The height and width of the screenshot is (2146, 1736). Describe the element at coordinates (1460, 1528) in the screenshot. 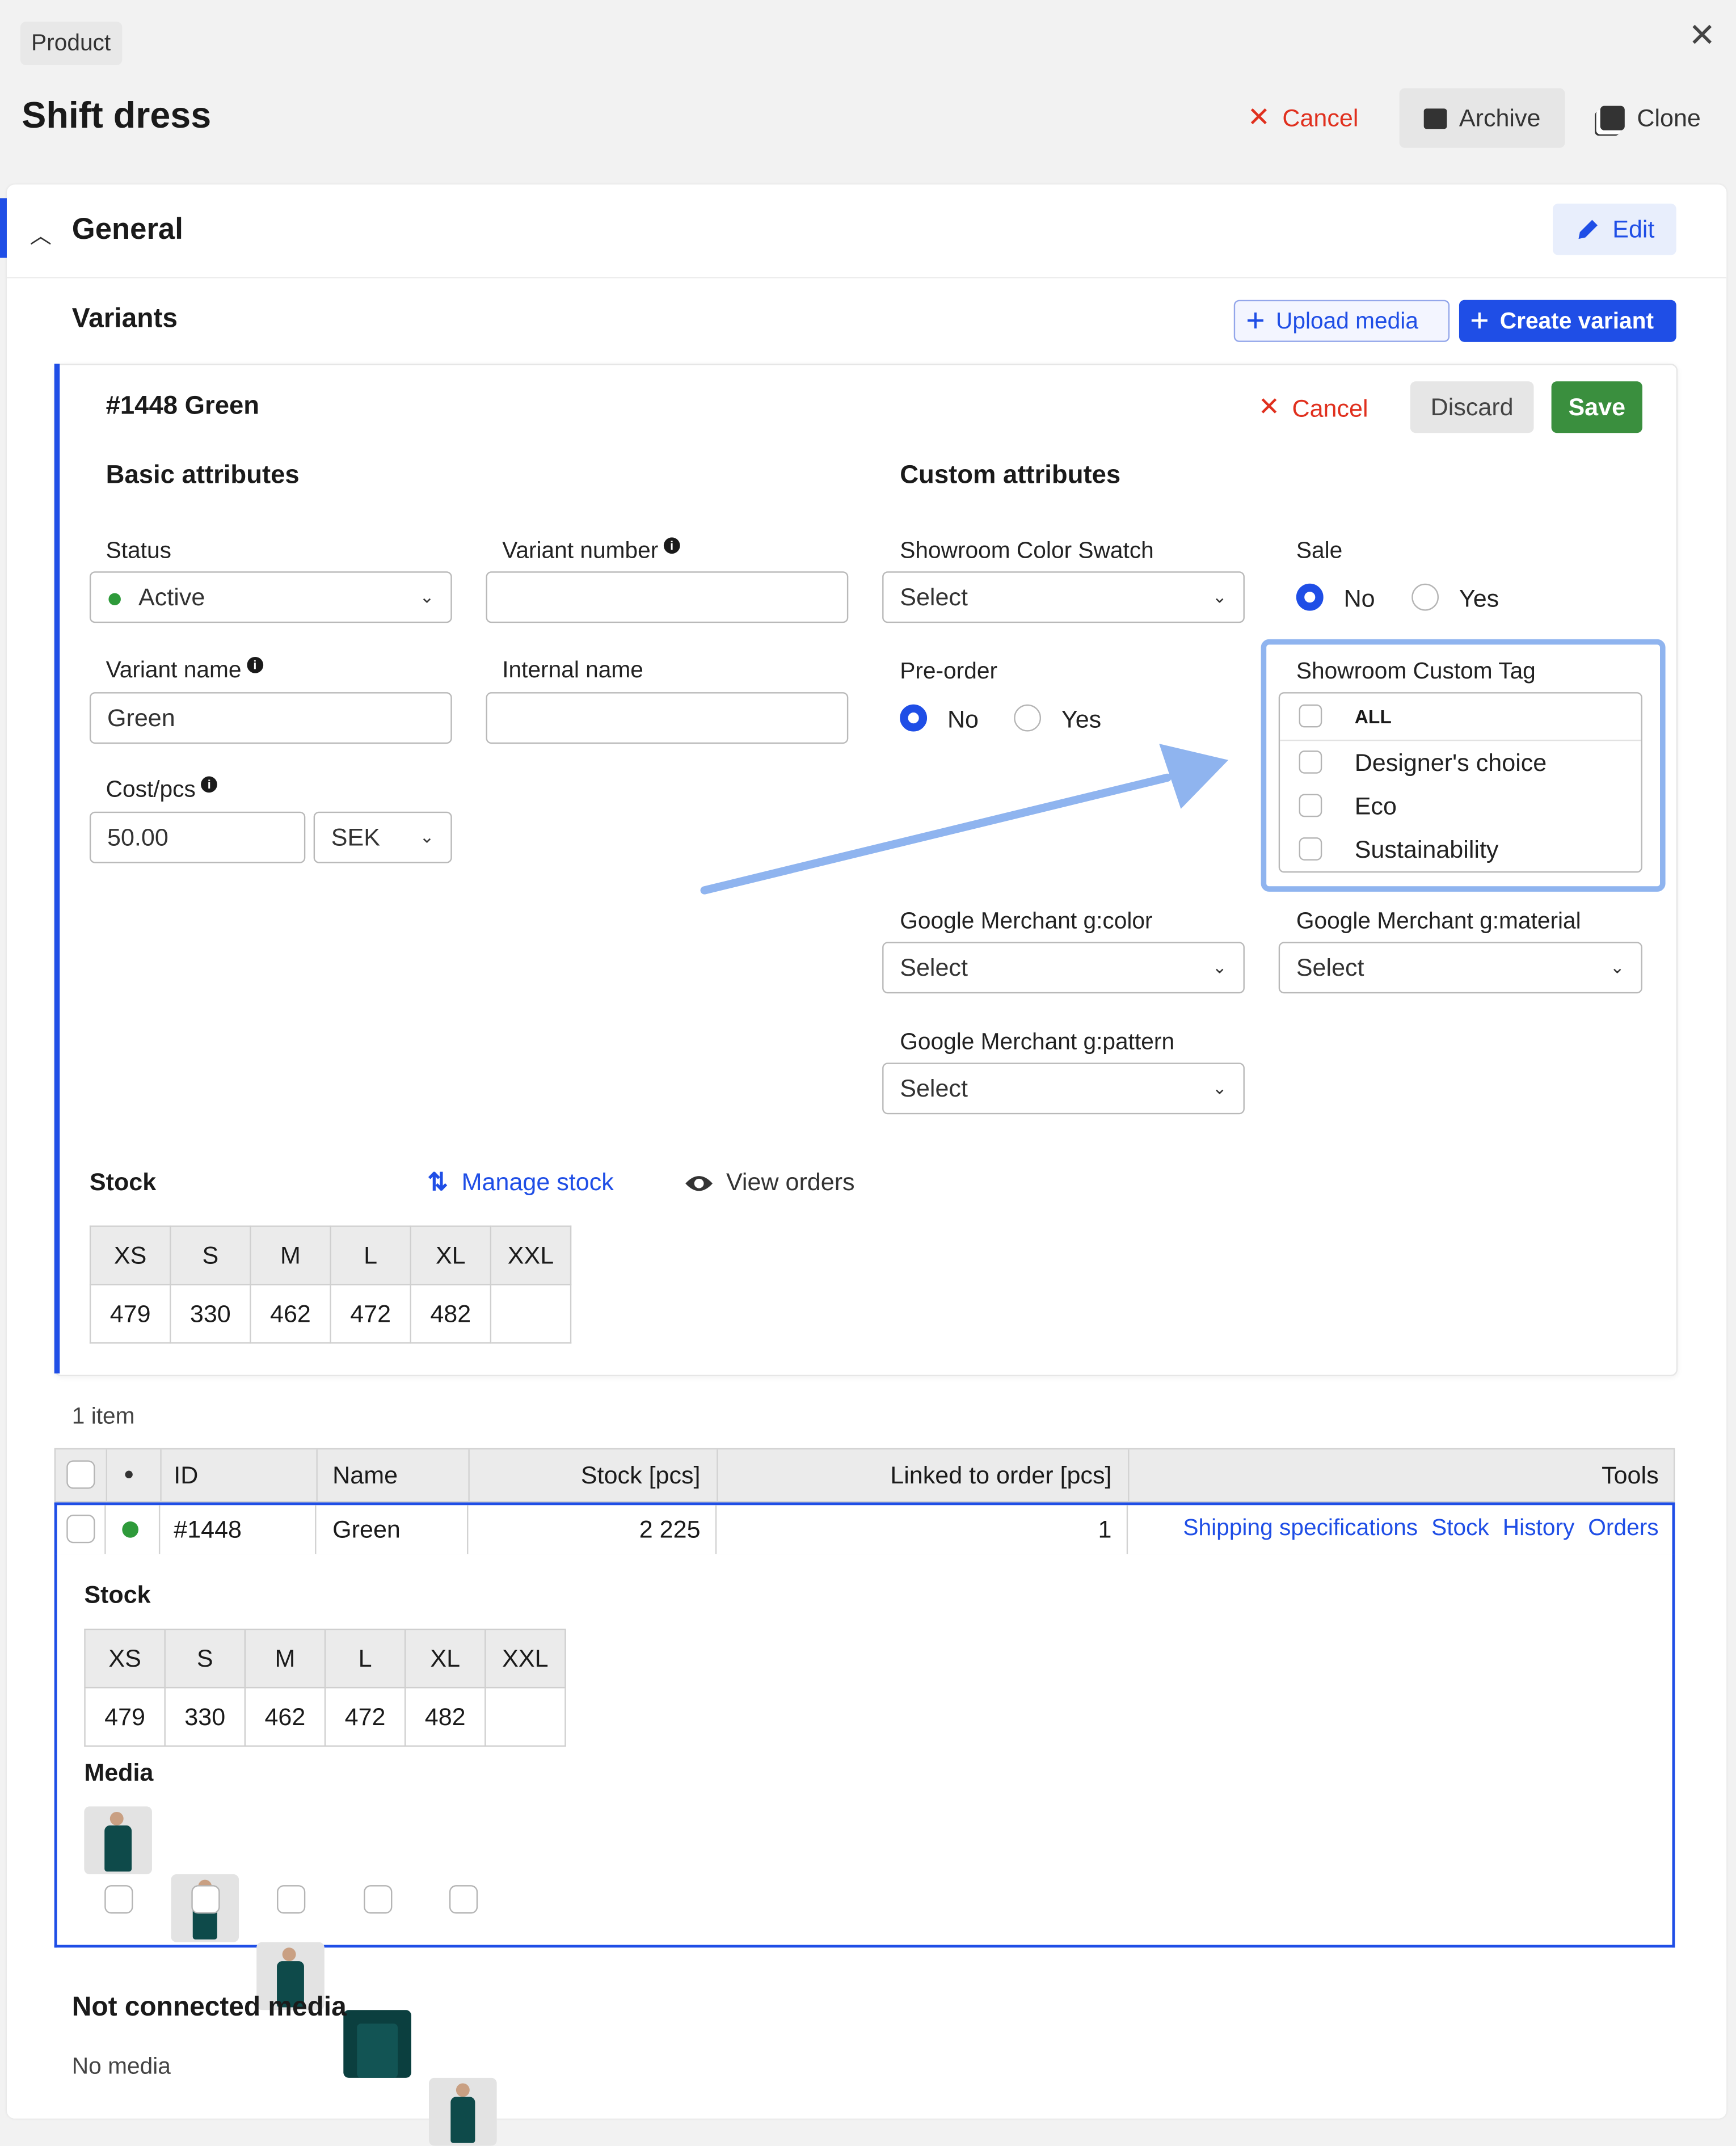

I see `stock-link: Stock` at that location.